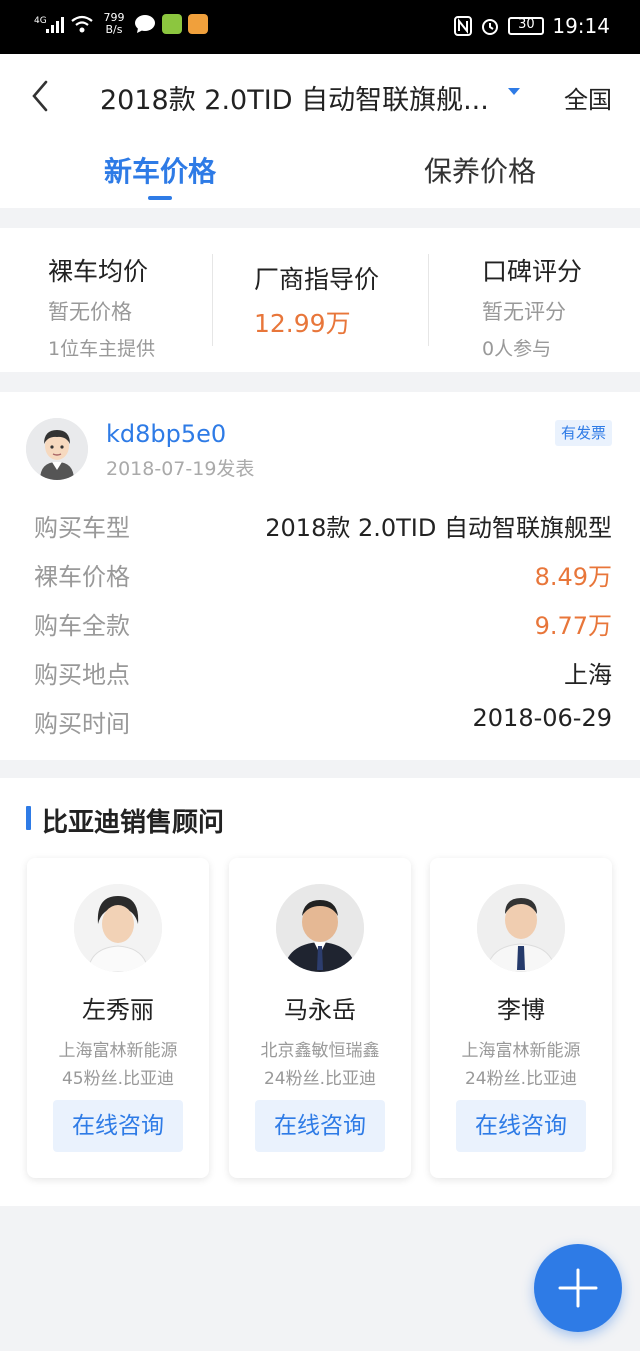 The image size is (640, 1351). What do you see at coordinates (532, 271) in the screenshot?
I see `rating-label: 口碑评分` at bounding box center [532, 271].